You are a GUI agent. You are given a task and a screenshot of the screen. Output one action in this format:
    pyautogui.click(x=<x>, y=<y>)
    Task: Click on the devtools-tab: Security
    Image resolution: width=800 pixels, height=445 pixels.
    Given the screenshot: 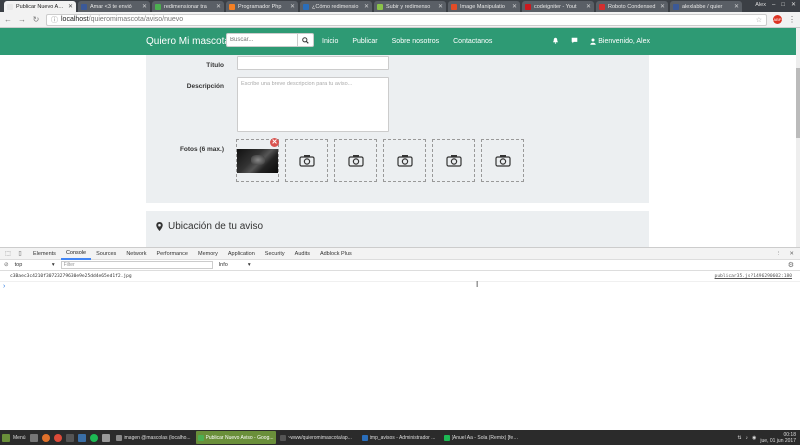 What is the action you would take?
    pyautogui.click(x=275, y=254)
    